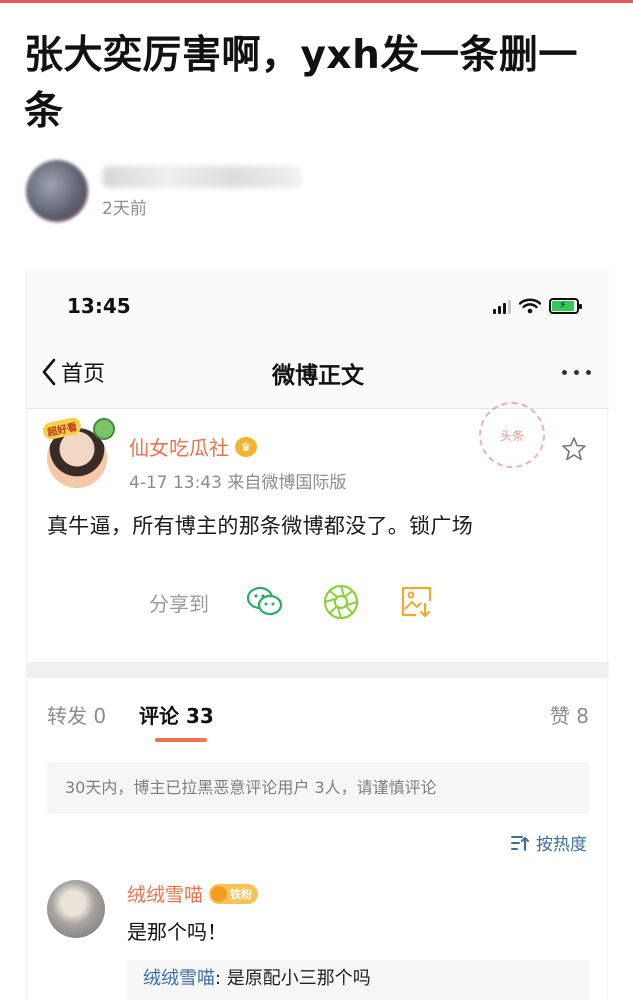 This screenshot has width=633, height=1000. I want to click on share-row: 分享到, so click(293, 602).